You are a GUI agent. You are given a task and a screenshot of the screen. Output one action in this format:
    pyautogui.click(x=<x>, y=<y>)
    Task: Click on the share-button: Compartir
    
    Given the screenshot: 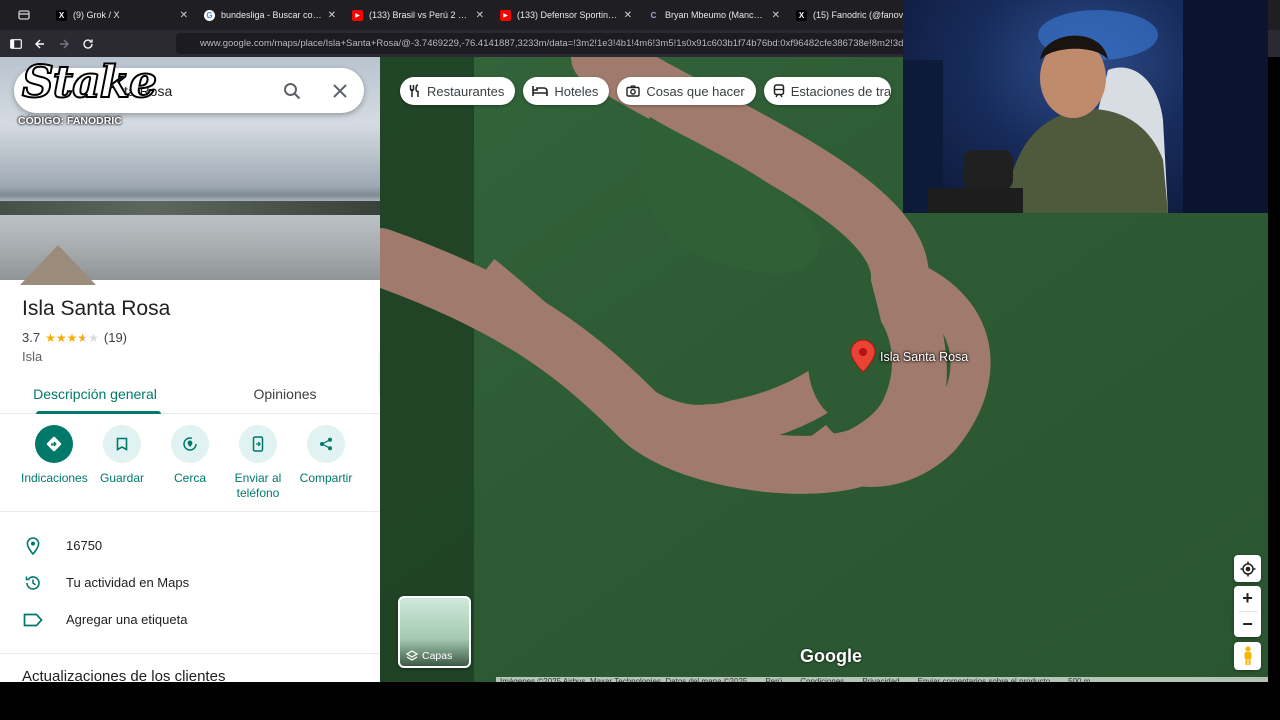 What is the action you would take?
    pyautogui.click(x=326, y=468)
    